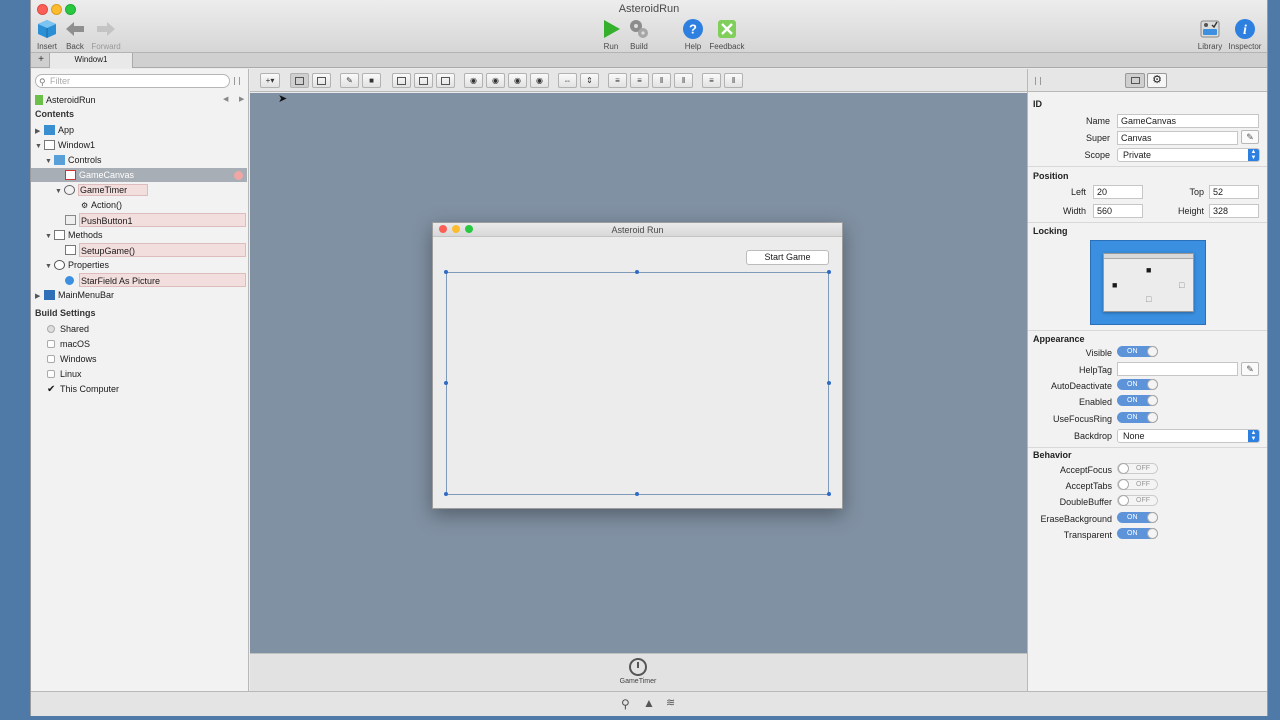 Image resolution: width=1280 pixels, height=720 pixels. What do you see at coordinates (639, 80) in the screenshot?
I see `align-right-button: ≡` at bounding box center [639, 80].